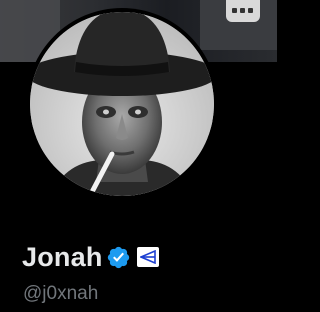  What do you see at coordinates (147, 257) in the screenshot?
I see `affiliate-badge-icon` at bounding box center [147, 257].